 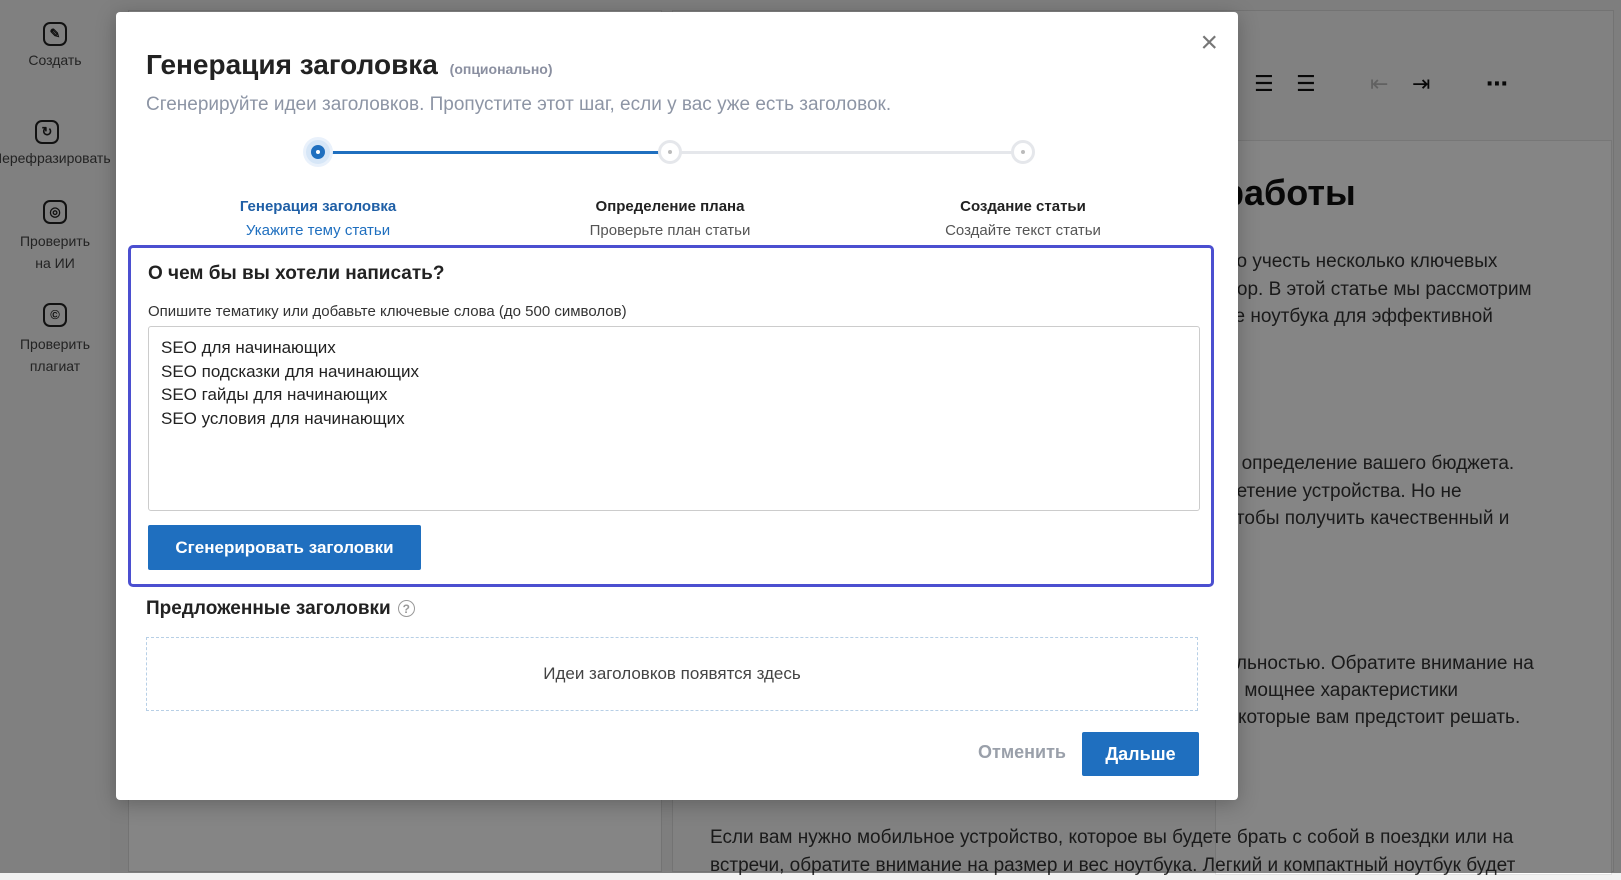 What do you see at coordinates (268, 608) in the screenshot?
I see `suggestions-title: Предложенные заголовки` at bounding box center [268, 608].